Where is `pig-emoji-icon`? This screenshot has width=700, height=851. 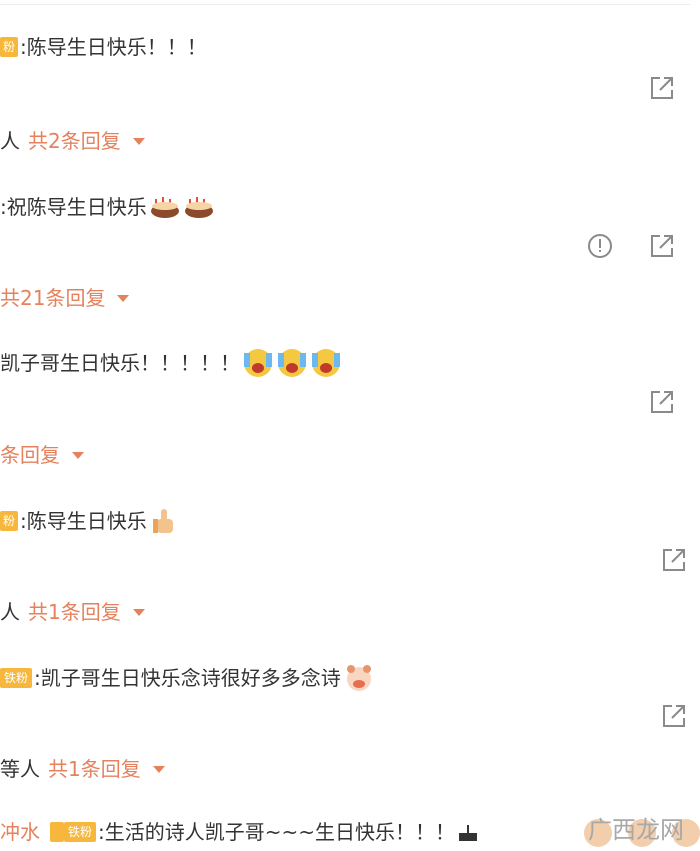
pig-emoji-icon is located at coordinates (358, 678).